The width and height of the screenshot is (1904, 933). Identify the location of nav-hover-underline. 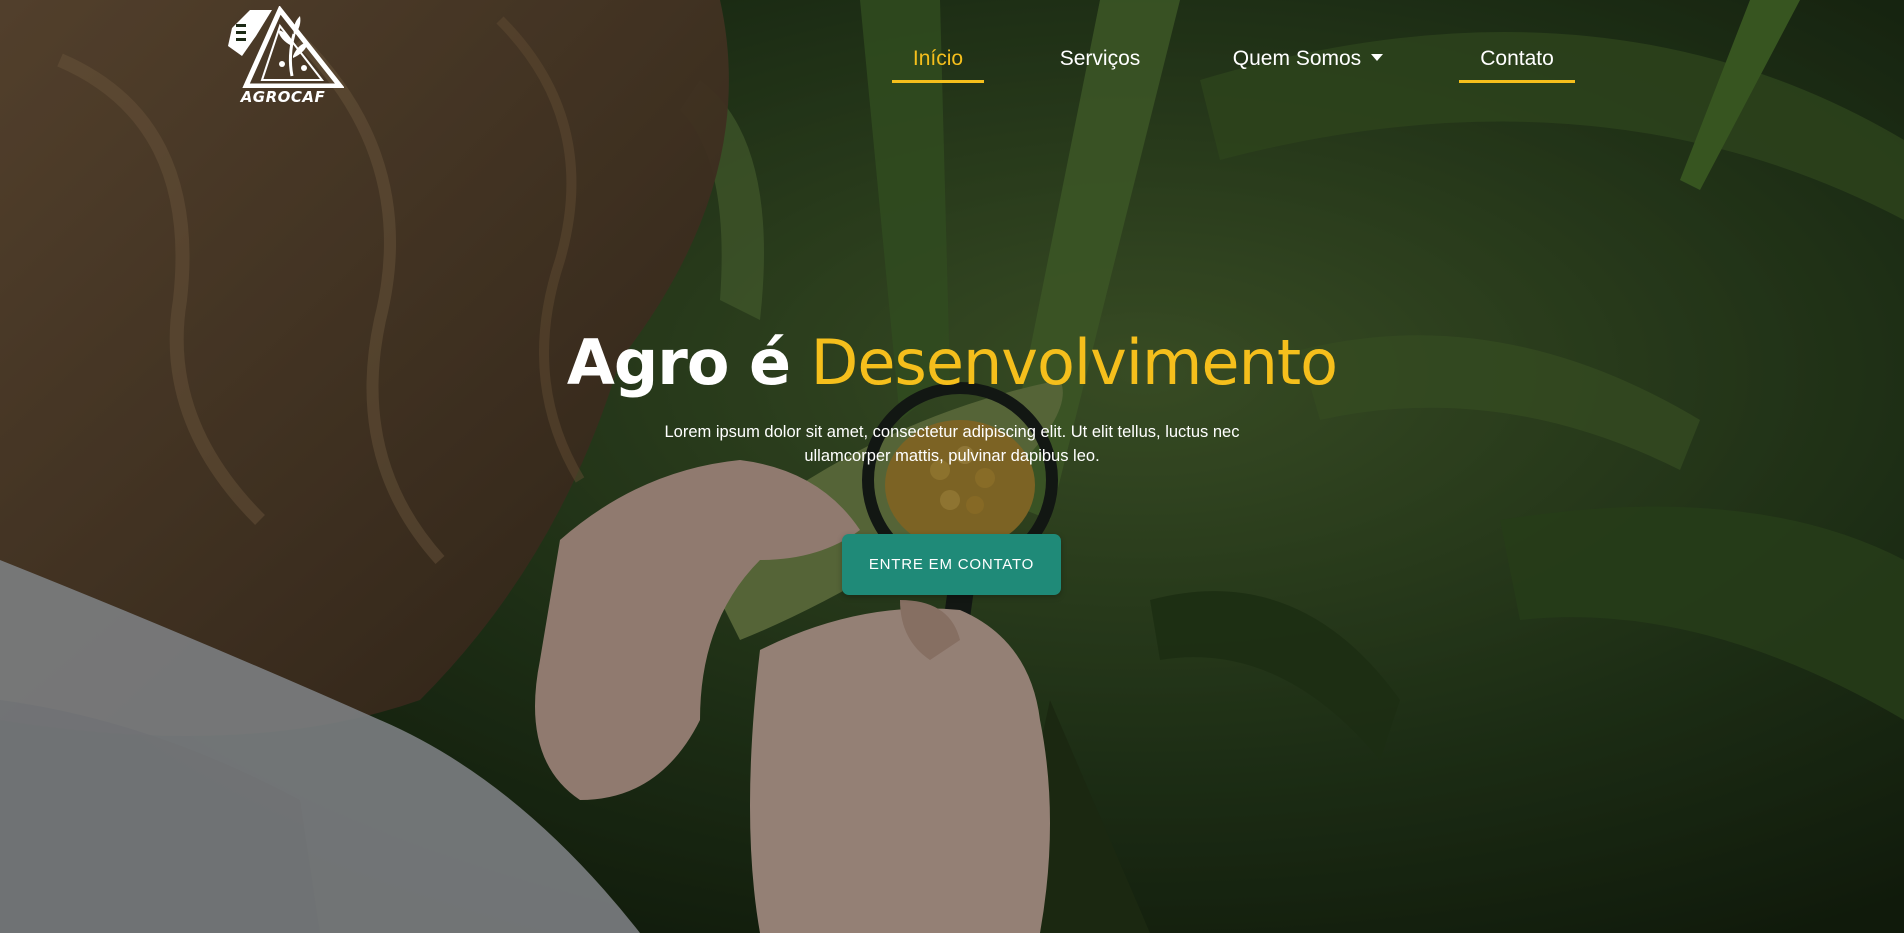
(1517, 81).